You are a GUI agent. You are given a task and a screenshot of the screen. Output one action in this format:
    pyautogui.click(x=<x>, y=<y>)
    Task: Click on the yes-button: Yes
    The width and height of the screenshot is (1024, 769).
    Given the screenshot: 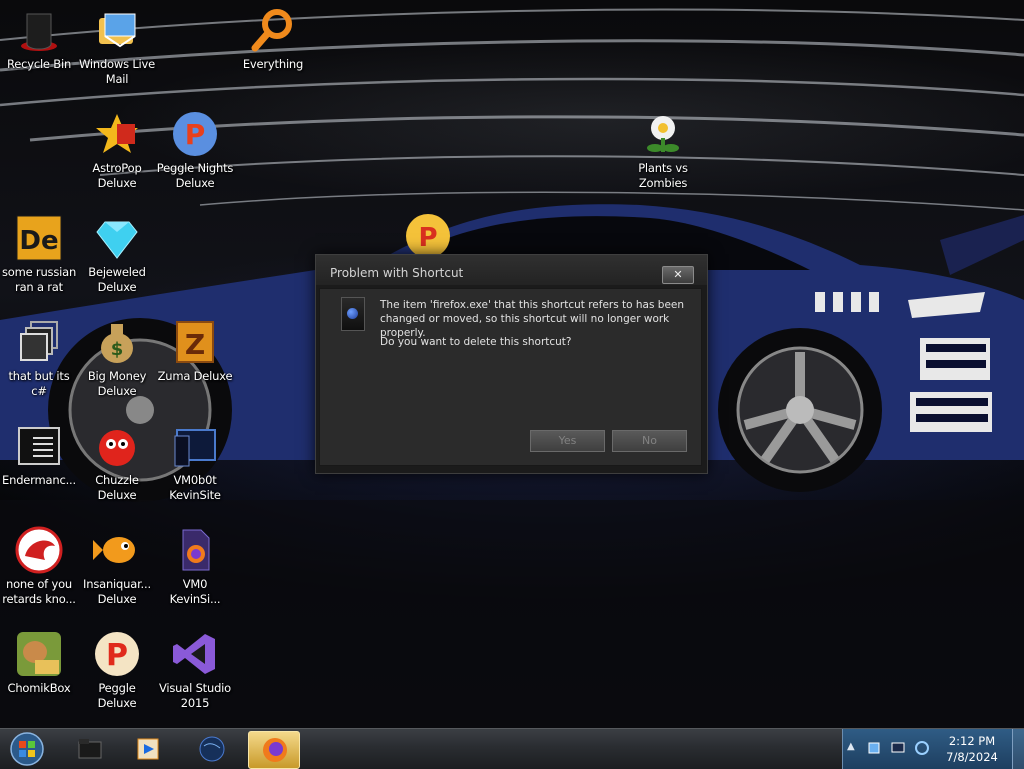 What is the action you would take?
    pyautogui.click(x=567, y=441)
    